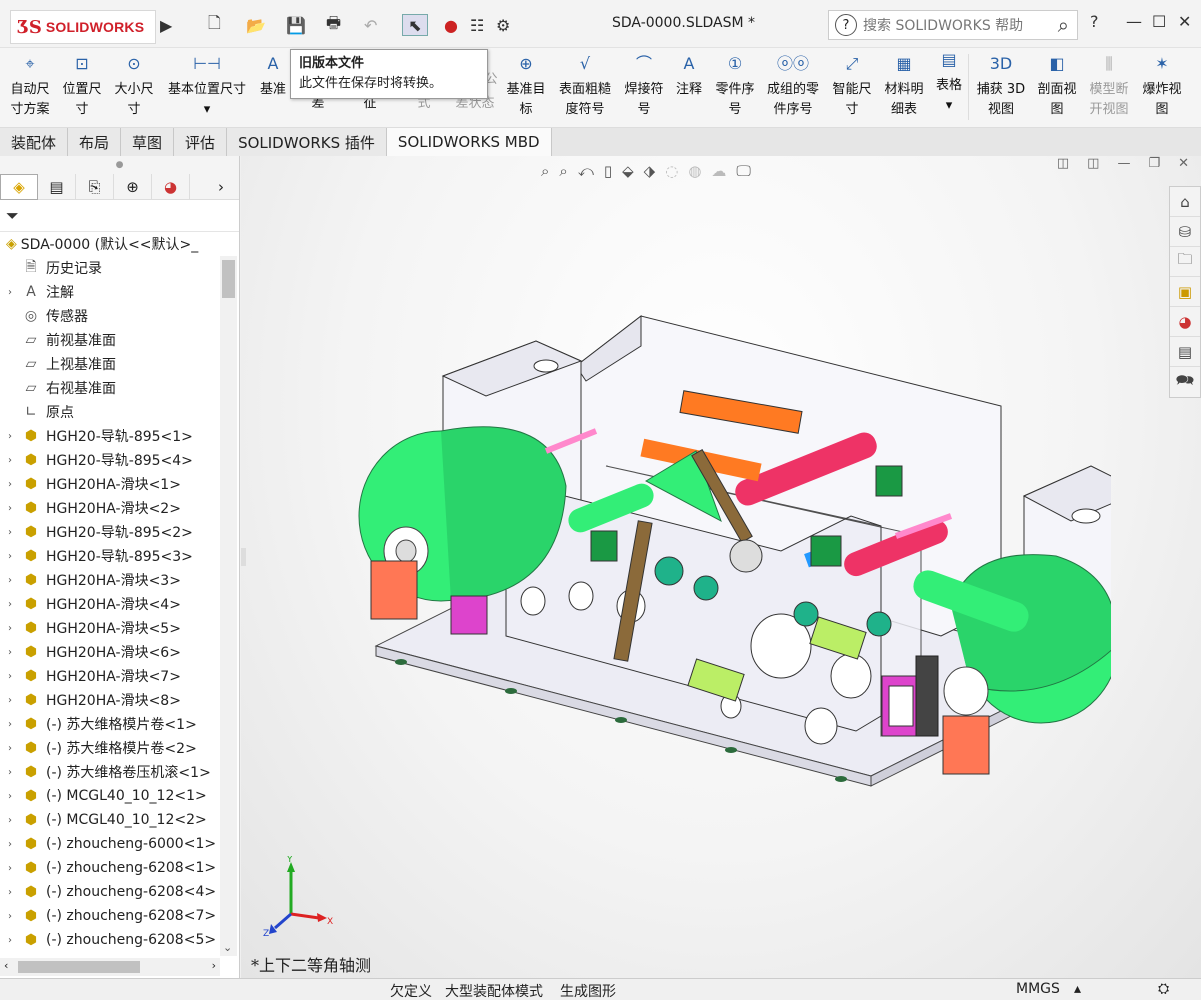 The width and height of the screenshot is (1201, 1000). What do you see at coordinates (119, 340) in the screenshot?
I see `tree-item: ▱ 前视基准面` at bounding box center [119, 340].